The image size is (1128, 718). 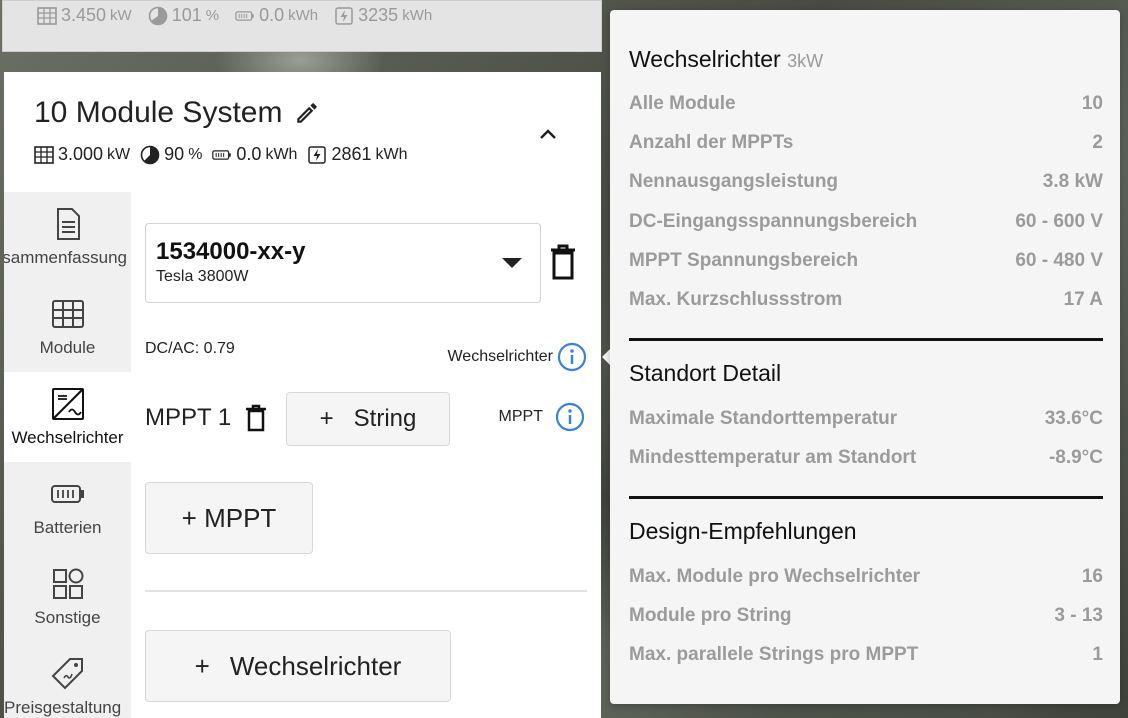 What do you see at coordinates (774, 655) in the screenshot?
I see `tooltip-row-label: Max. parallele Strings pro MPPT` at bounding box center [774, 655].